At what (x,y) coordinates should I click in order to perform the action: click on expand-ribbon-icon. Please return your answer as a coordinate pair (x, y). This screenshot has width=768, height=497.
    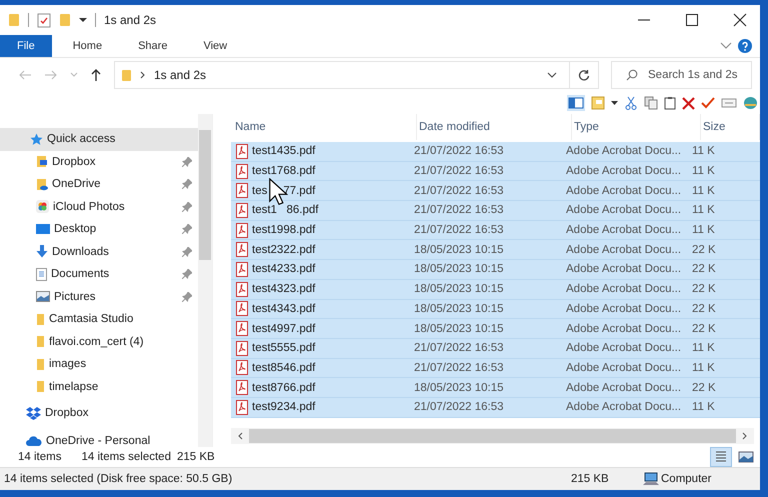
    Looking at the image, I should click on (726, 46).